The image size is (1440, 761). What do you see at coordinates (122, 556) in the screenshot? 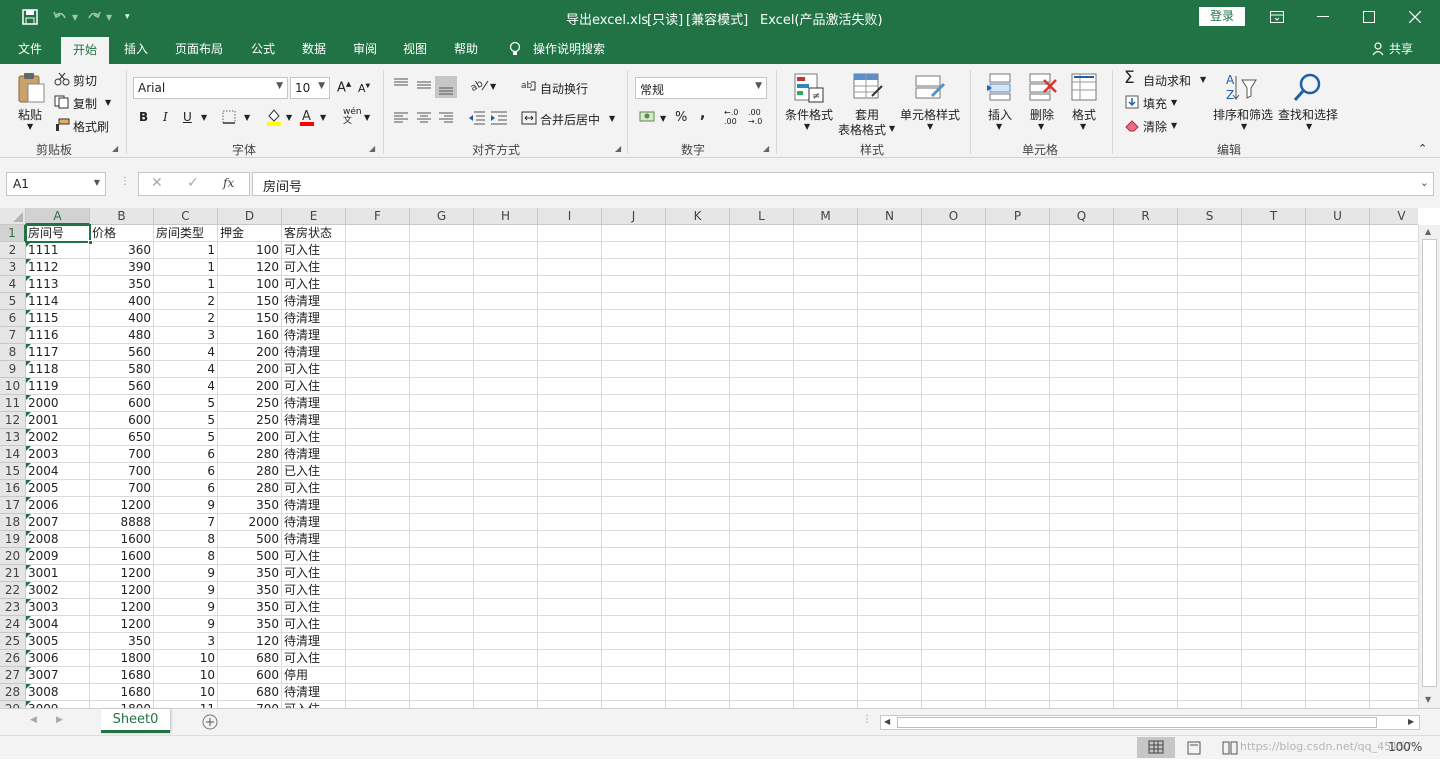
I see `data-cell: 1600` at bounding box center [122, 556].